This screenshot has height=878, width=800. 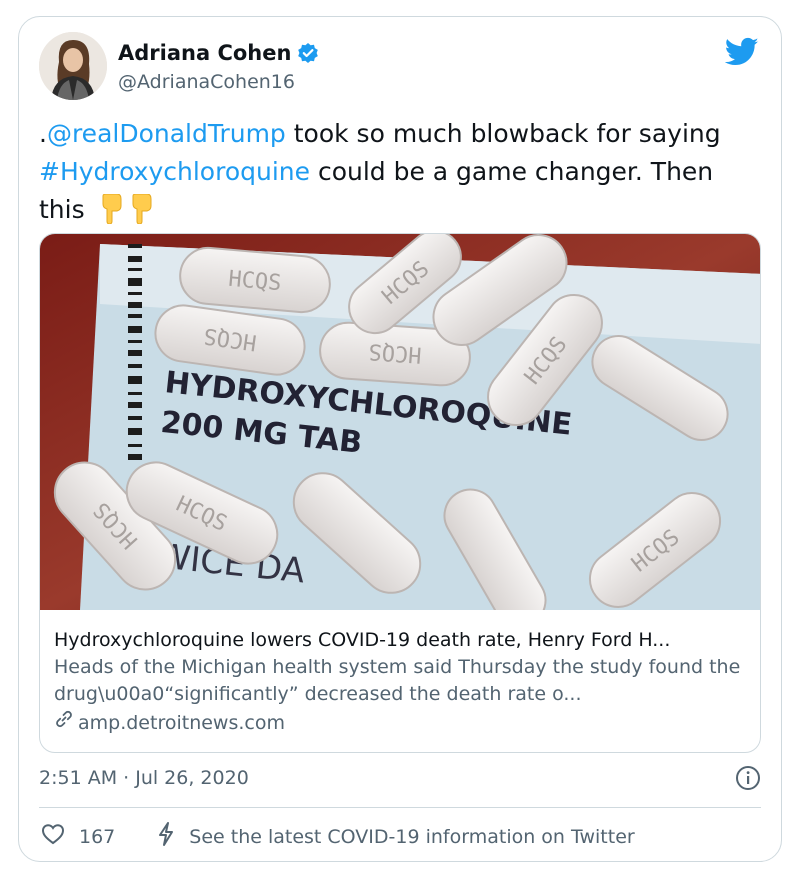 I want to click on heart-icon, so click(x=53, y=836).